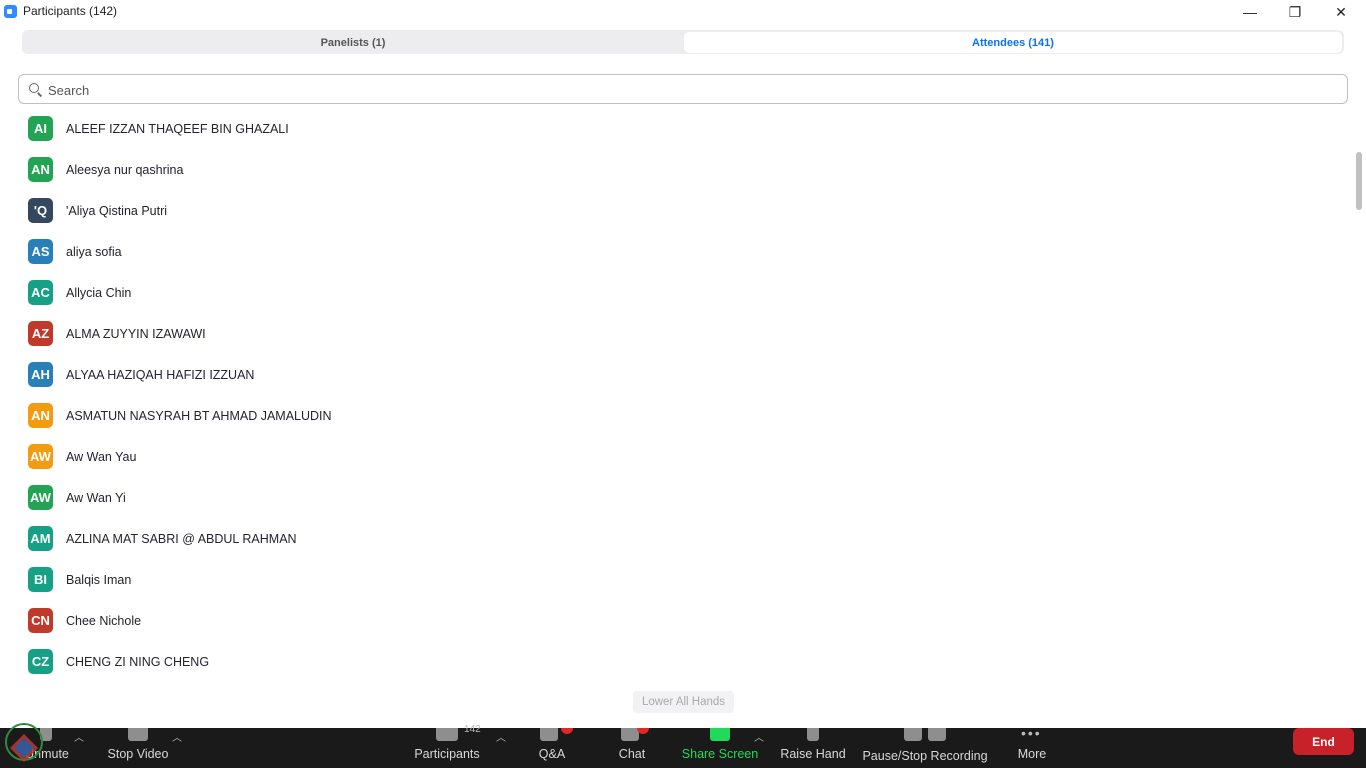 Image resolution: width=1366 pixels, height=768 pixels. Describe the element at coordinates (688, 90) in the screenshot. I see `search-input` at that location.